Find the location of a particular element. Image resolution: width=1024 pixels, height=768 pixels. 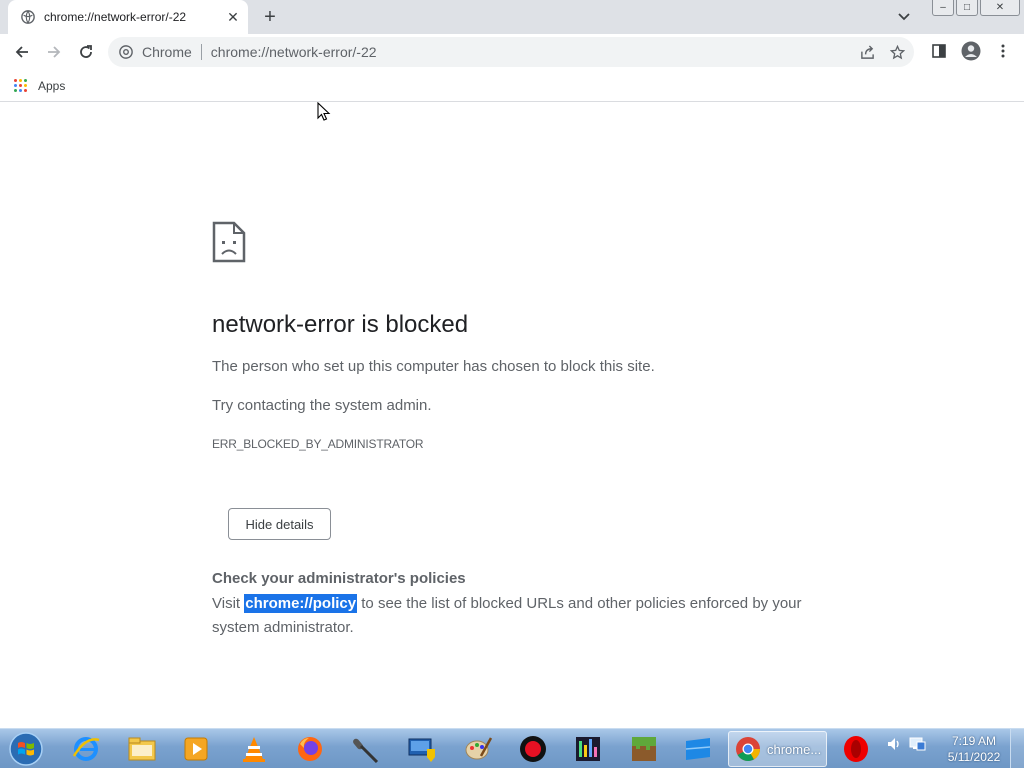

volume-icon is located at coordinates (894, 746).